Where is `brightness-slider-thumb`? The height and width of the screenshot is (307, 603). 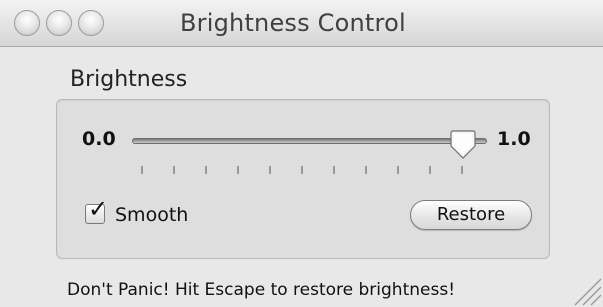 brightness-slider-thumb is located at coordinates (463, 145).